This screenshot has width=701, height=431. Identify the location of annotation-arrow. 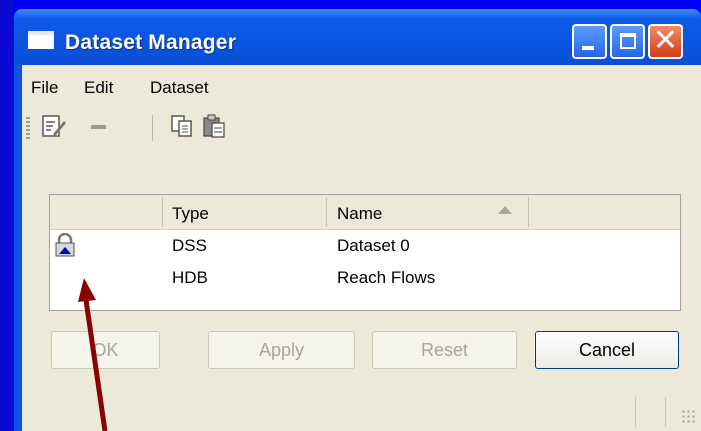
(93, 354).